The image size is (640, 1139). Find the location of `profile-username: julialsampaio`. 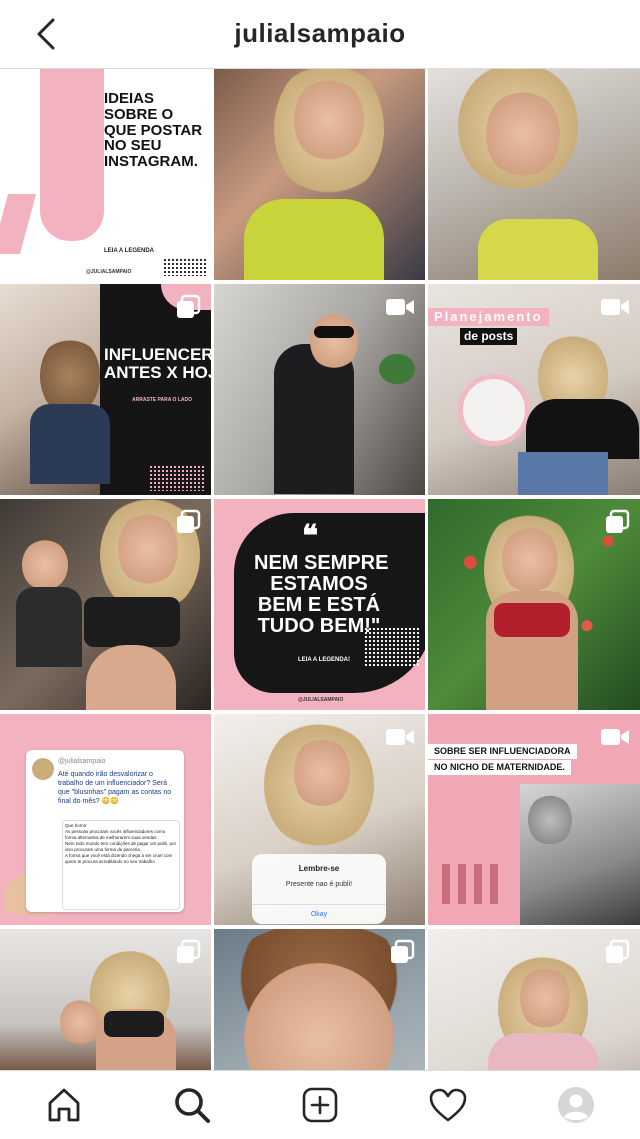

profile-username: julialsampaio is located at coordinates (320, 33).